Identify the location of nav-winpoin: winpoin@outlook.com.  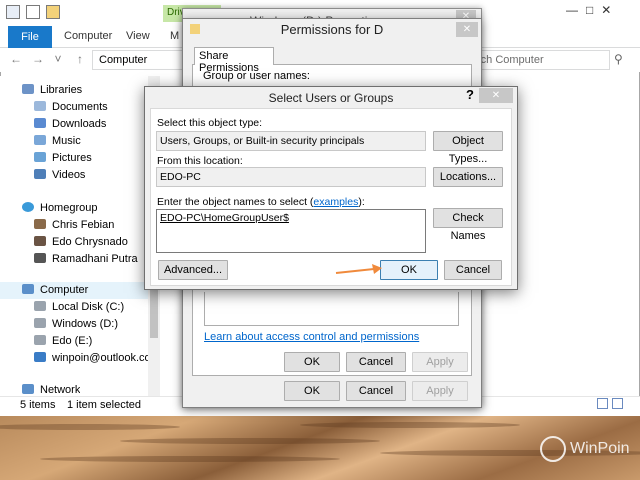
(97, 358).